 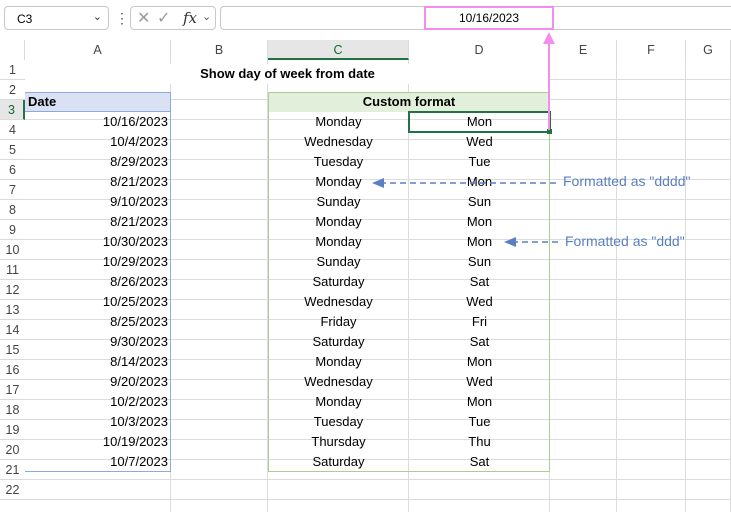 What do you see at coordinates (465, 139) in the screenshot?
I see `annotation-arrows` at bounding box center [465, 139].